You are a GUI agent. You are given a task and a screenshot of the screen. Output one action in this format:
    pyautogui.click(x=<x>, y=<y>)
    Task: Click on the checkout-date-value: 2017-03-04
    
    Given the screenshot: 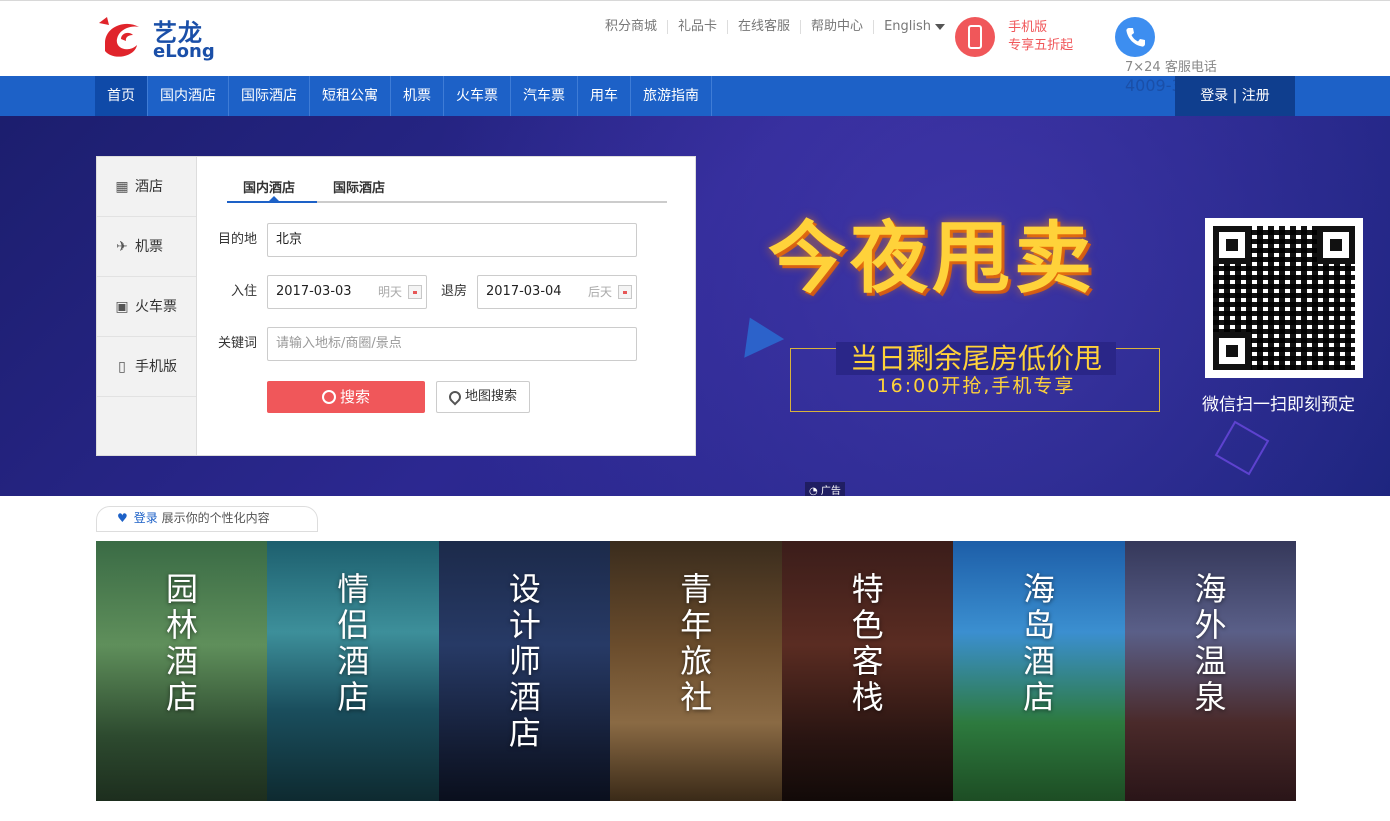 What is the action you would take?
    pyautogui.click(x=524, y=291)
    